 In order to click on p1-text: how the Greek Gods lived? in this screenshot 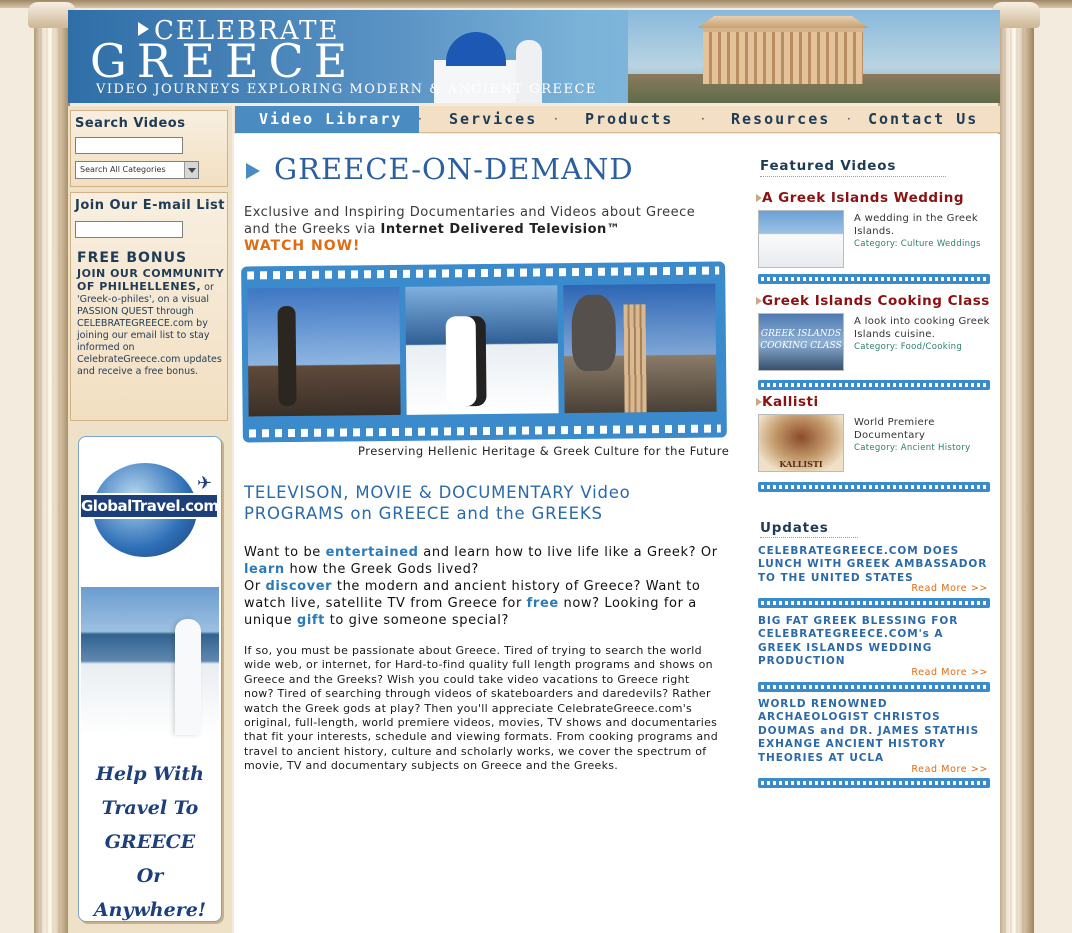, I will do `click(381, 569)`.